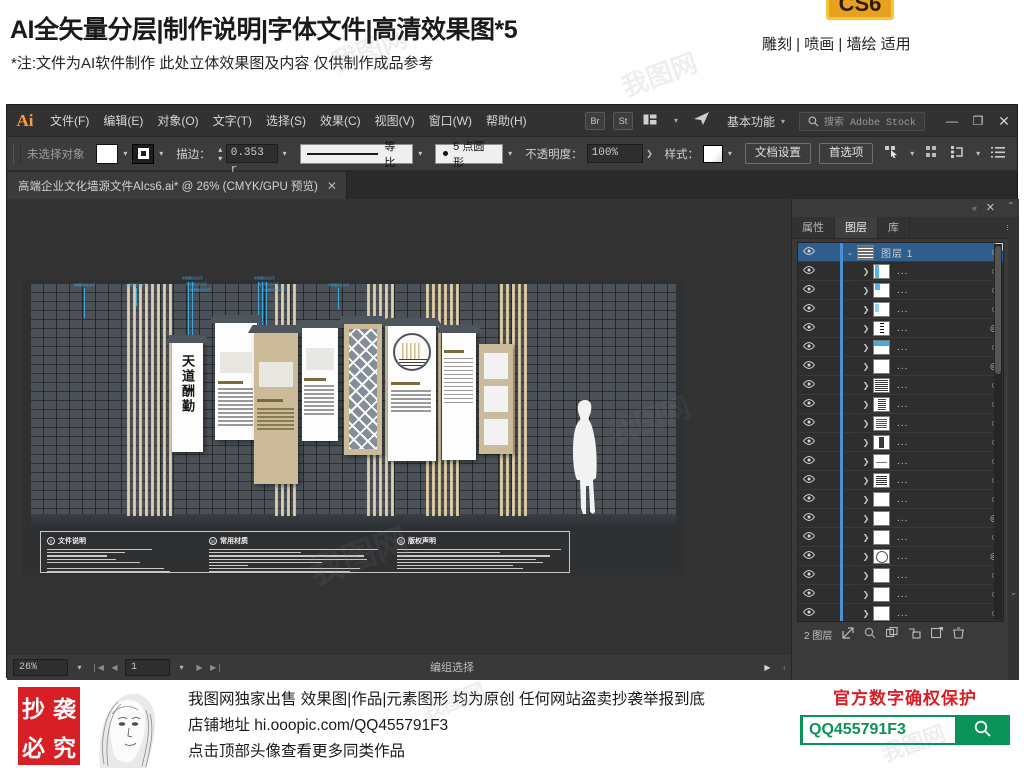 The width and height of the screenshot is (1024, 768). Describe the element at coordinates (124, 726) in the screenshot. I see `avatar` at that location.